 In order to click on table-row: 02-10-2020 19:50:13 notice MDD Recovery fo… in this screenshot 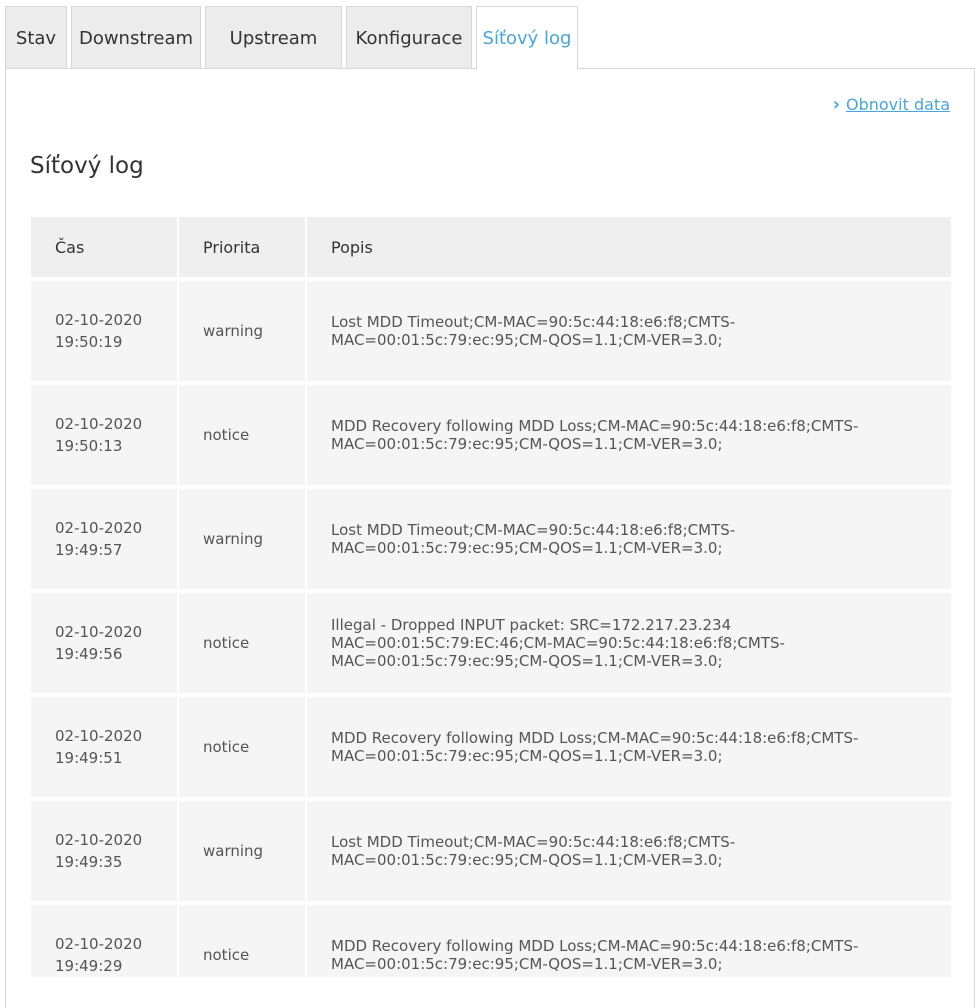, I will do `click(491, 433)`.